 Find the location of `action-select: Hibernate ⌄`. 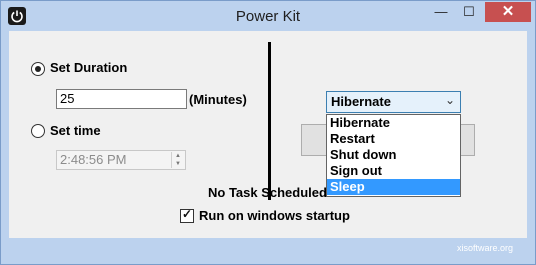

action-select: Hibernate ⌄ is located at coordinates (393, 102).